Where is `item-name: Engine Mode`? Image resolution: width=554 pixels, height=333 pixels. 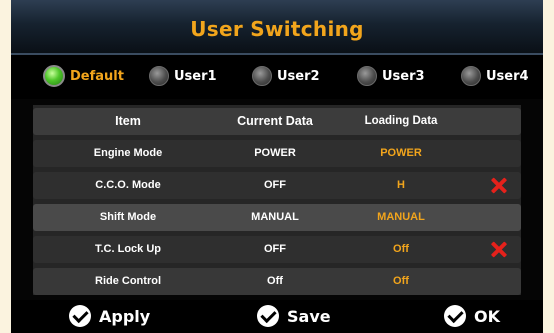
item-name: Engine Mode is located at coordinates (128, 153).